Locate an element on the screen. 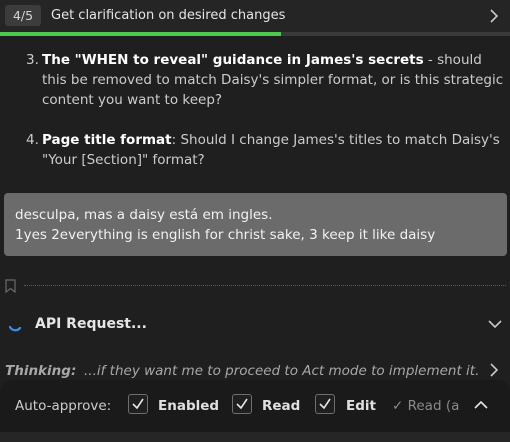 The image size is (510, 442). read-label: Read is located at coordinates (281, 406).